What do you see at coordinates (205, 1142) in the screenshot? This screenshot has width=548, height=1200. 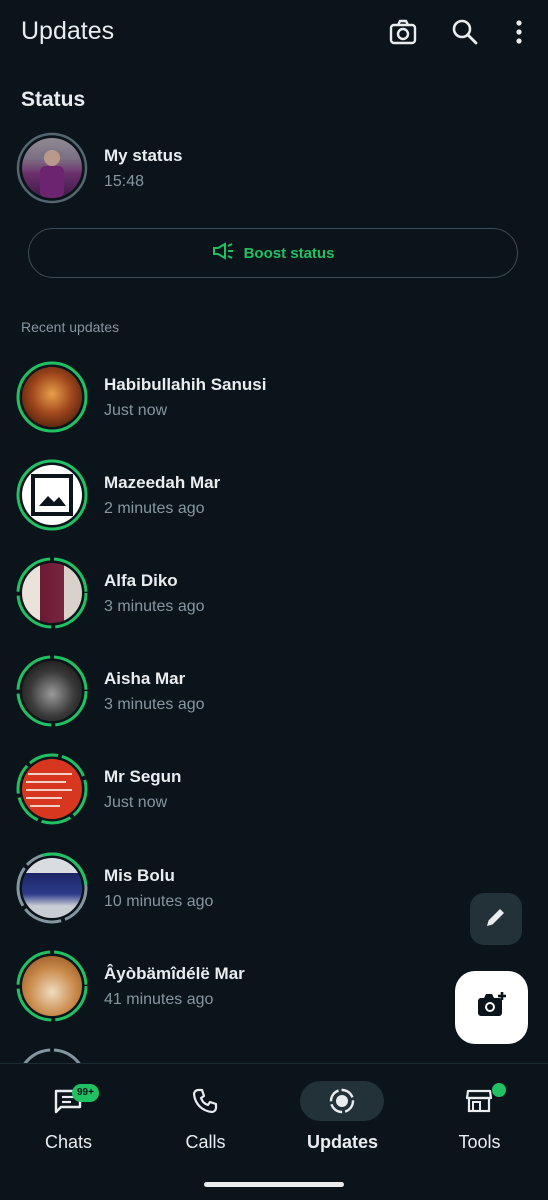 I see `nav-label-calls: Calls` at bounding box center [205, 1142].